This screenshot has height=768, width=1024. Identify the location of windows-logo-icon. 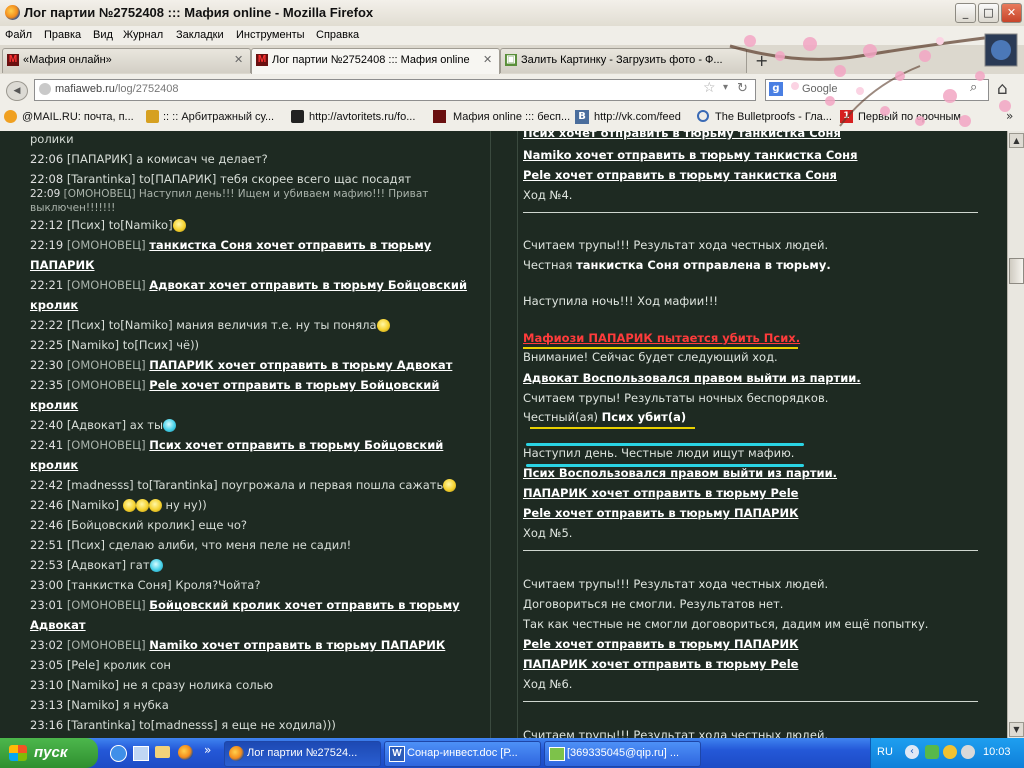
(18, 753).